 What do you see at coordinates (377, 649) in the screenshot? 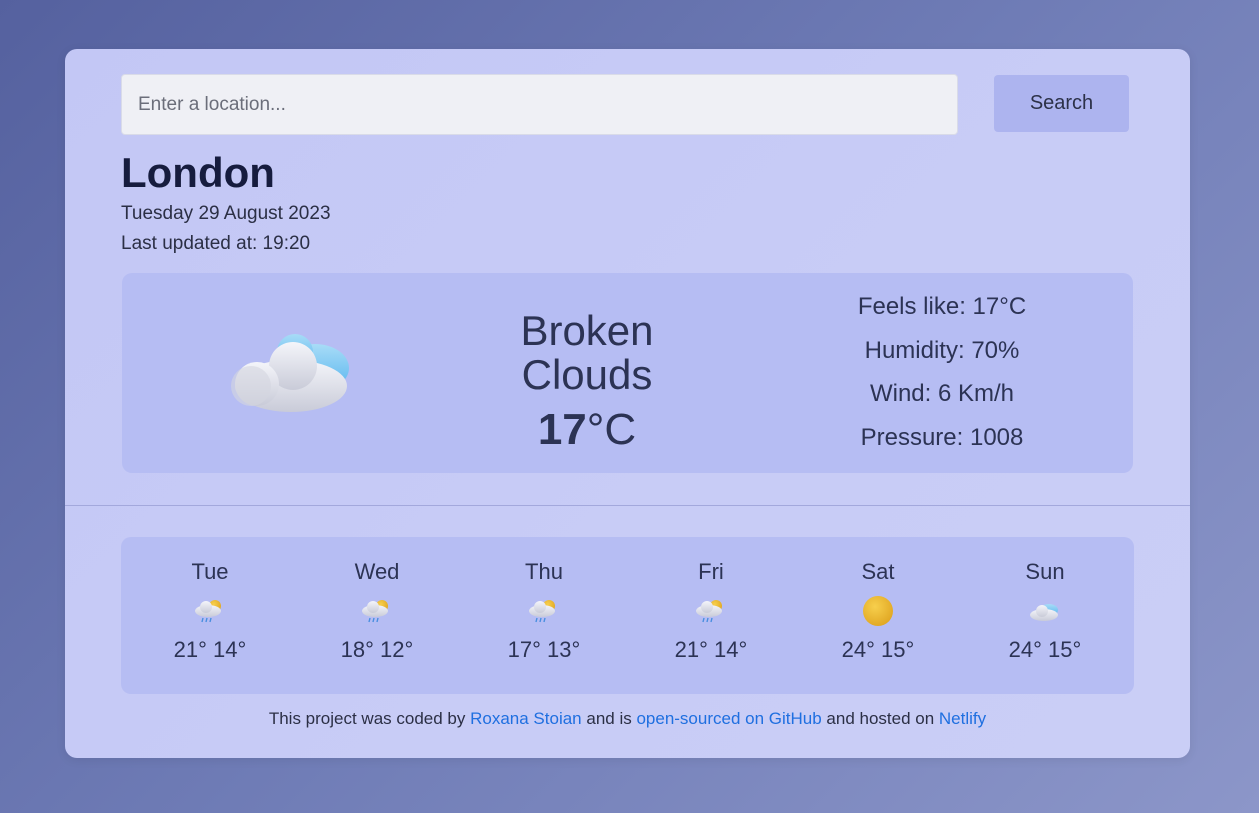
I see `forecast-temp-range: 18° 12°` at bounding box center [377, 649].